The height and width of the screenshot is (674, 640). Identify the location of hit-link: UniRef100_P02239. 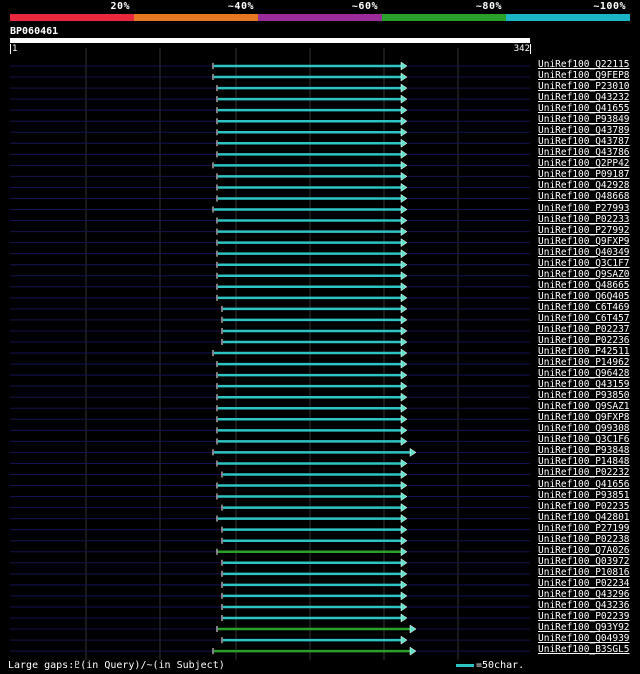
(584, 616).